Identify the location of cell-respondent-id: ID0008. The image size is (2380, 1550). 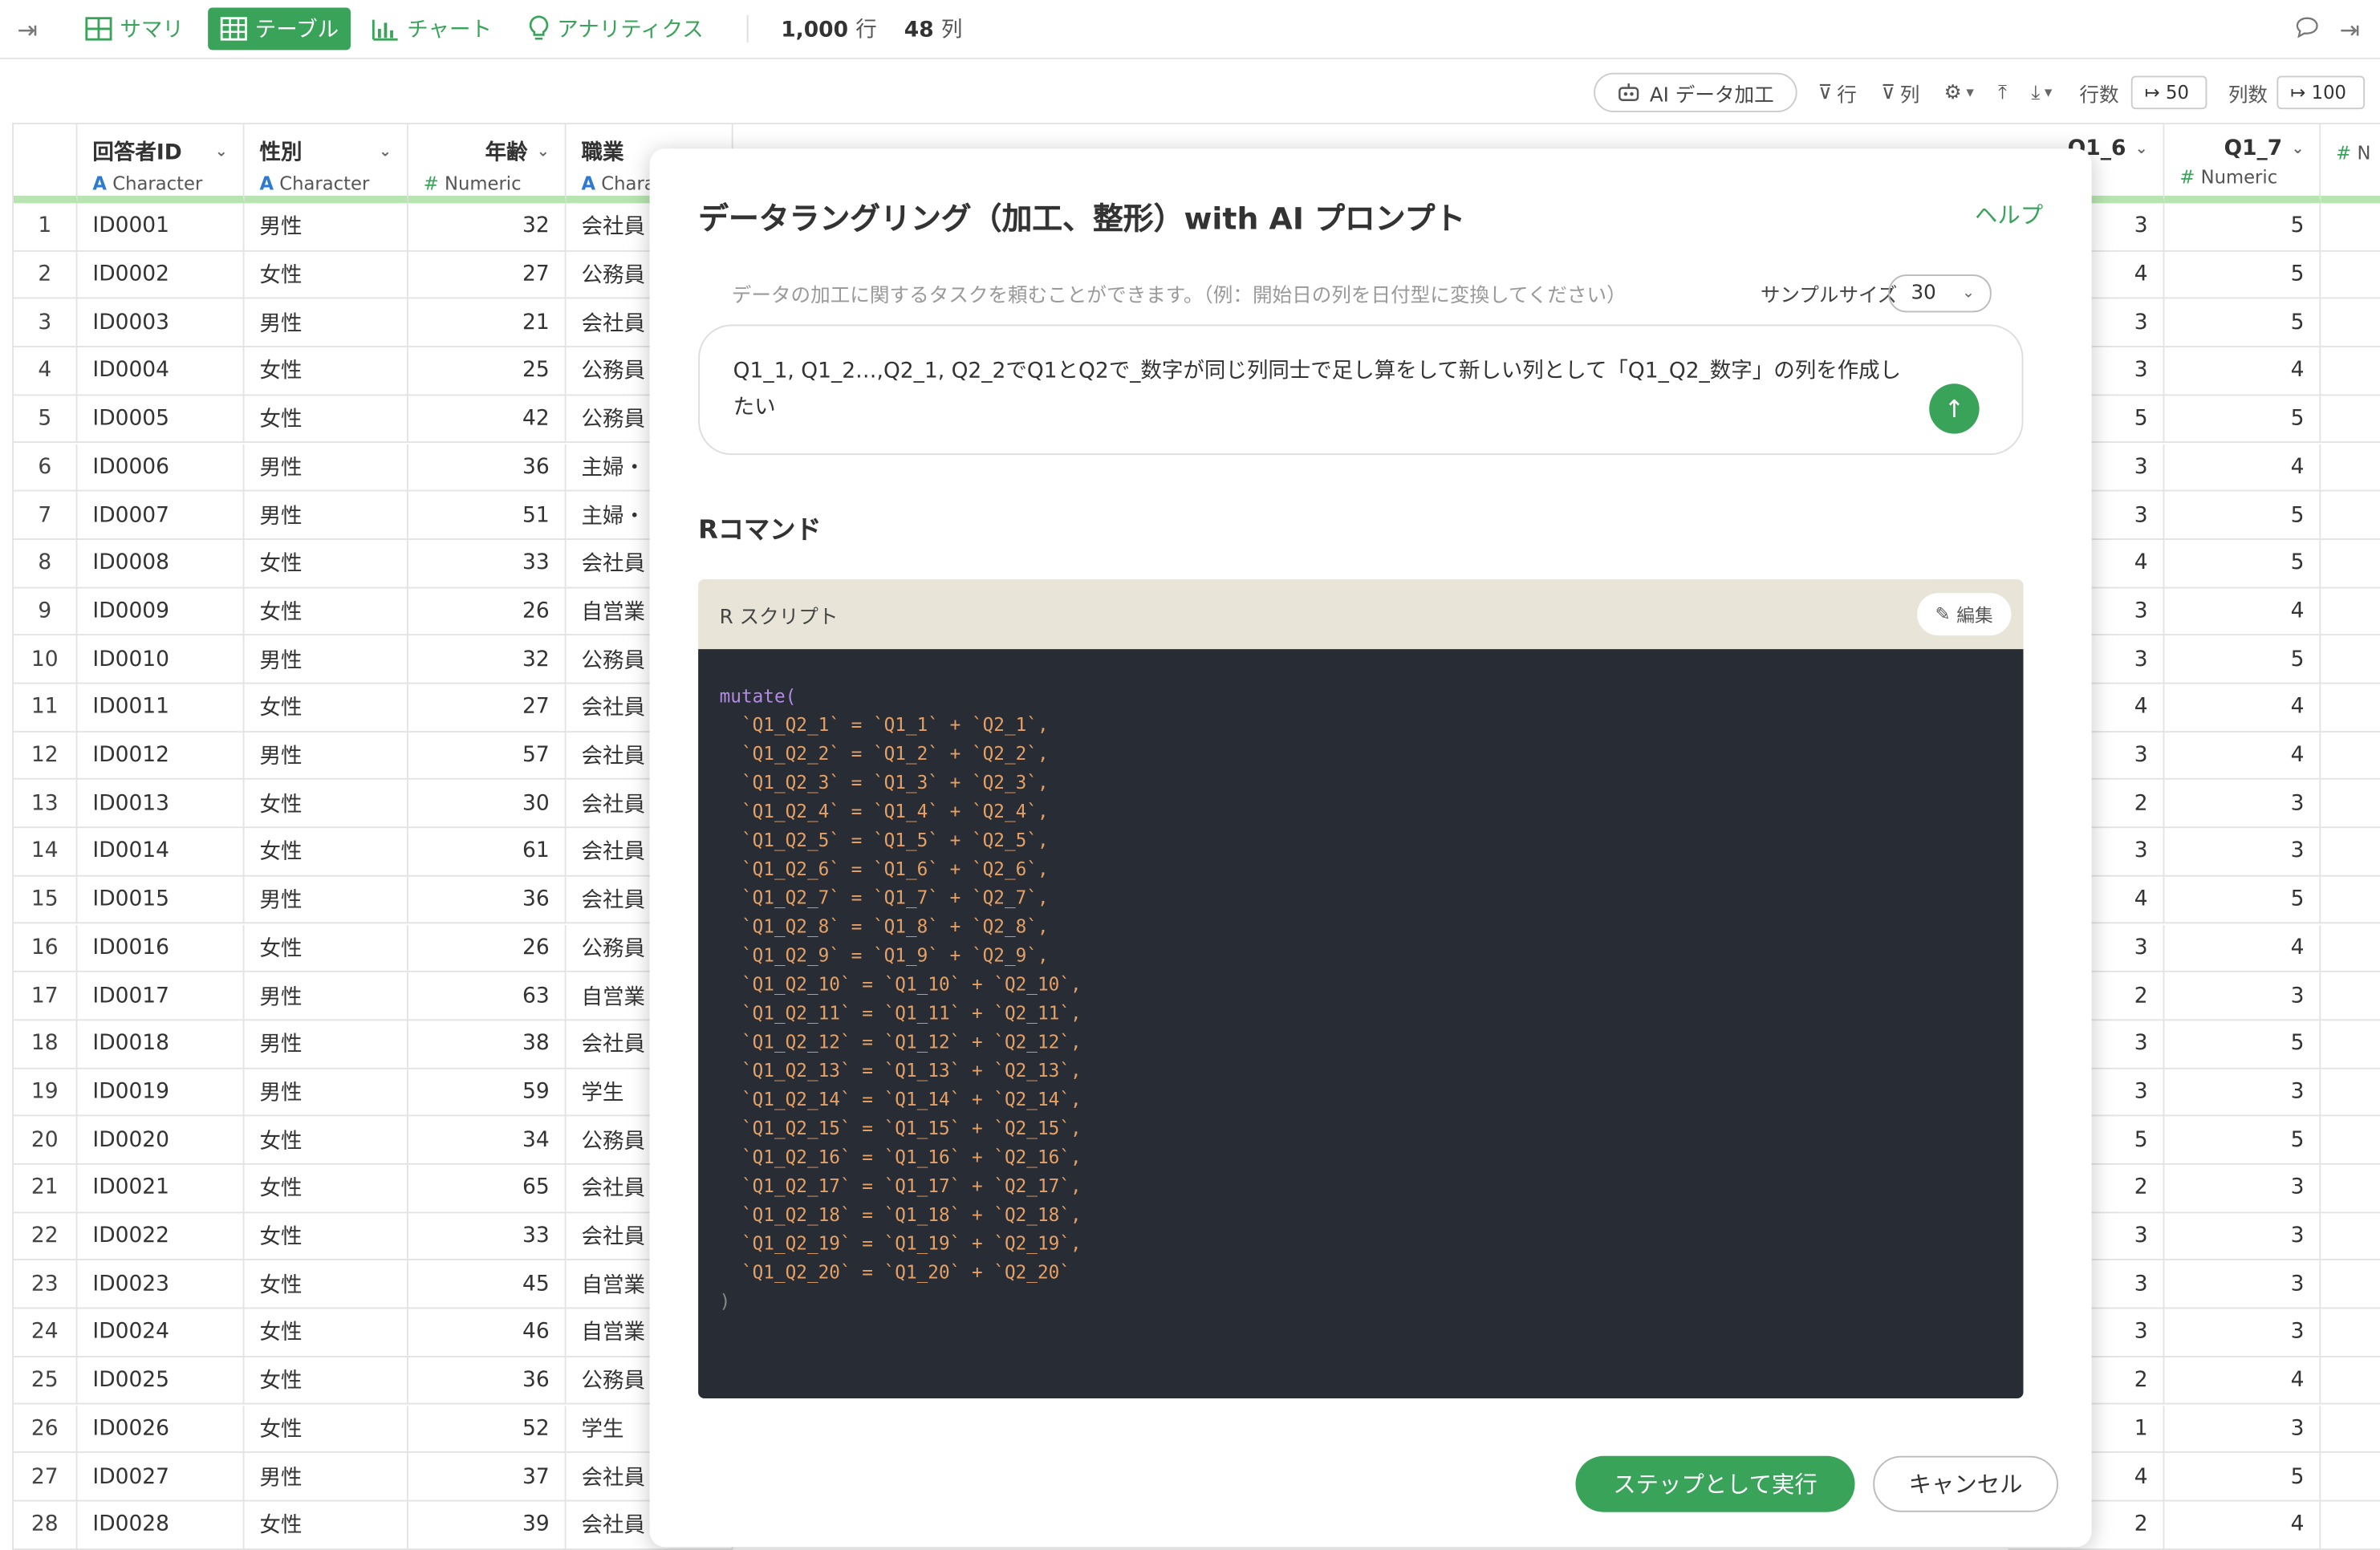
(161, 563).